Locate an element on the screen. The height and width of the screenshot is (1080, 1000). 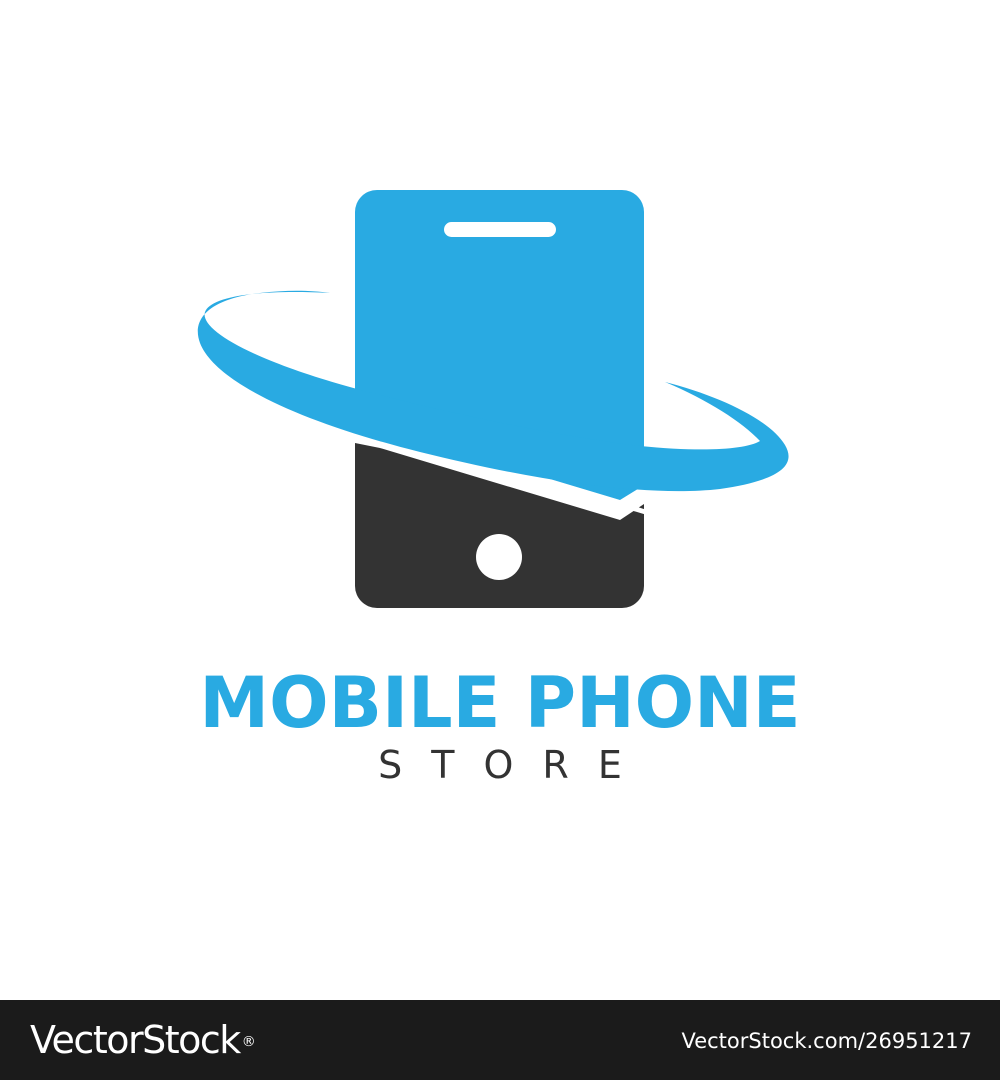
watermark-brand: VectorStock ® is located at coordinates (143, 1040).